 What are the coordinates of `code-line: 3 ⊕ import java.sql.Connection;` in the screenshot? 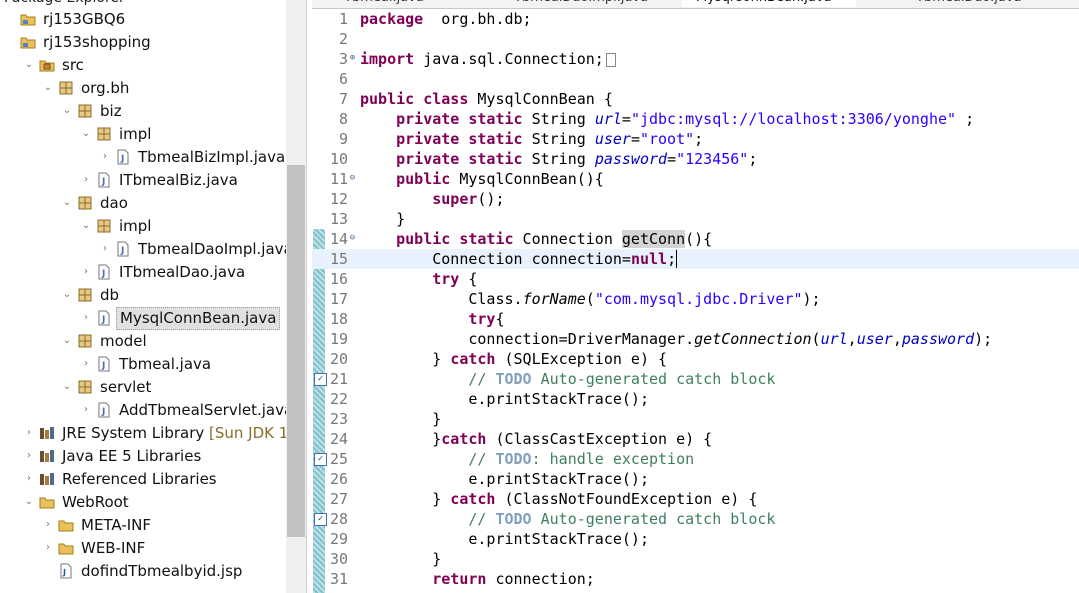 It's located at (695, 59).